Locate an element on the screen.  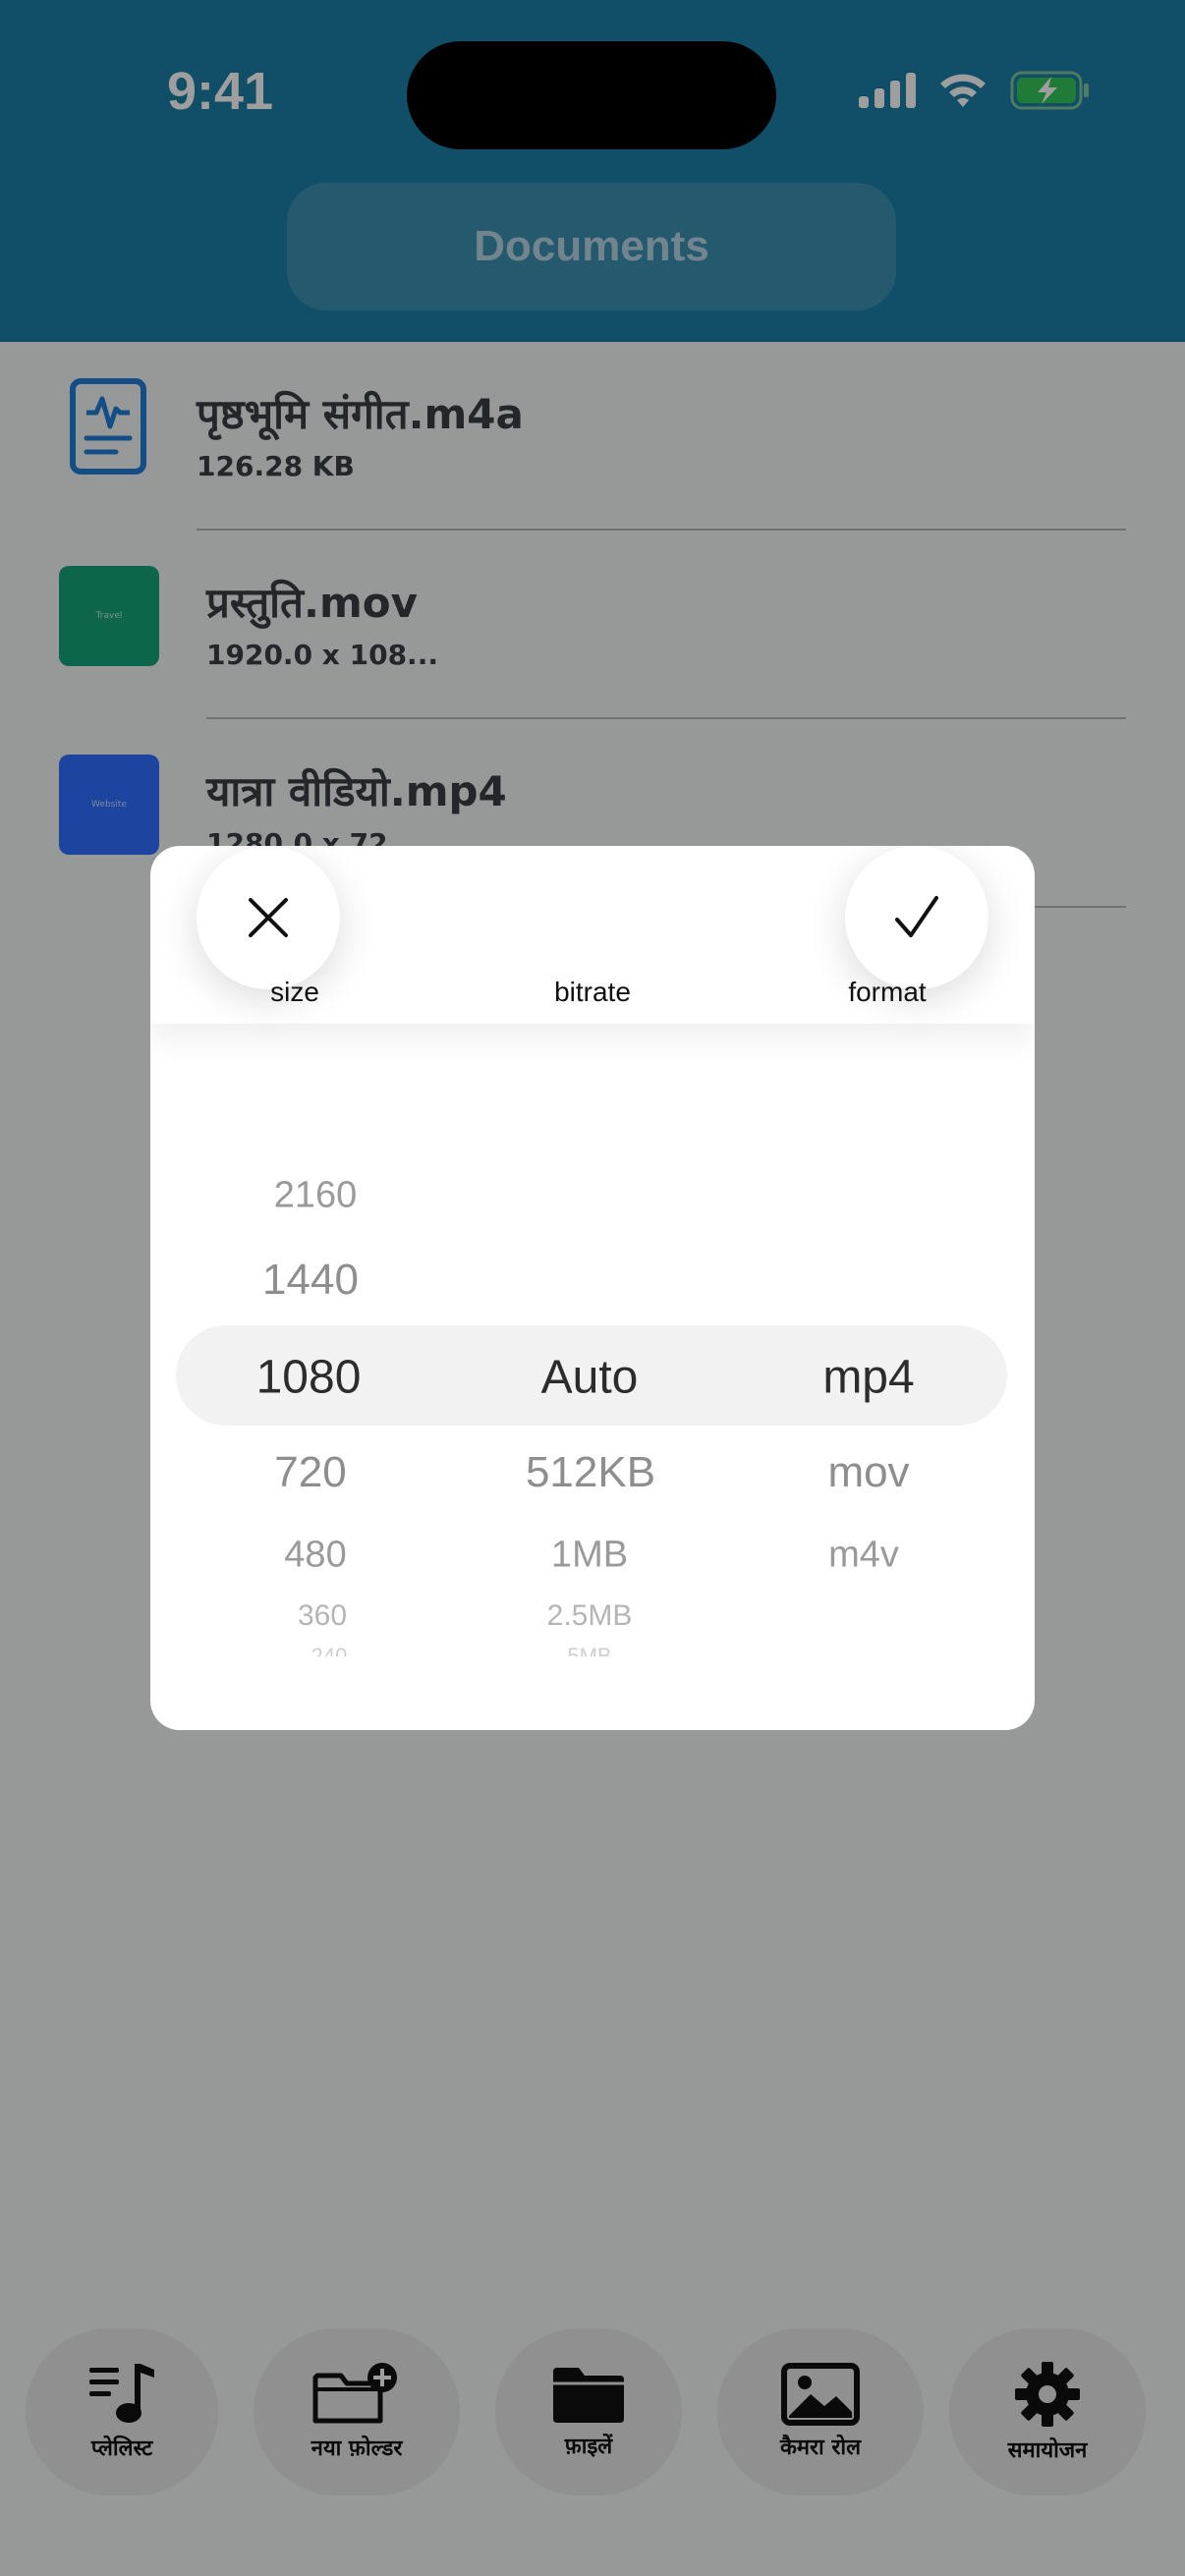
confirm-button is located at coordinates (917, 917).